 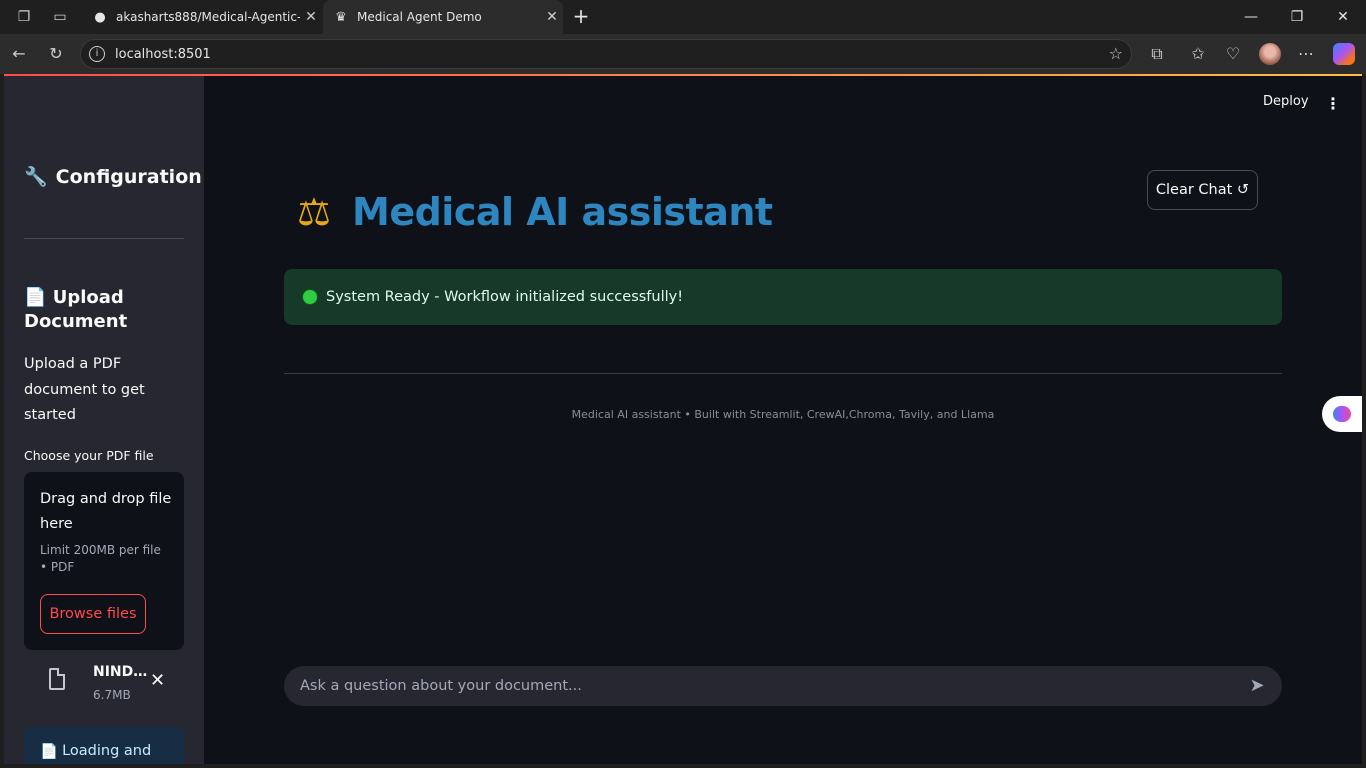 What do you see at coordinates (581, 16) in the screenshot?
I see `new-tab-icon: +` at bounding box center [581, 16].